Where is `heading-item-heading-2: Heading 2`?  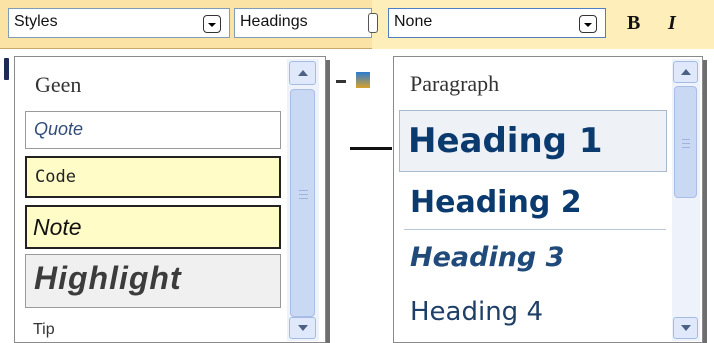 heading-item-heading-2: Heading 2 is located at coordinates (535, 205).